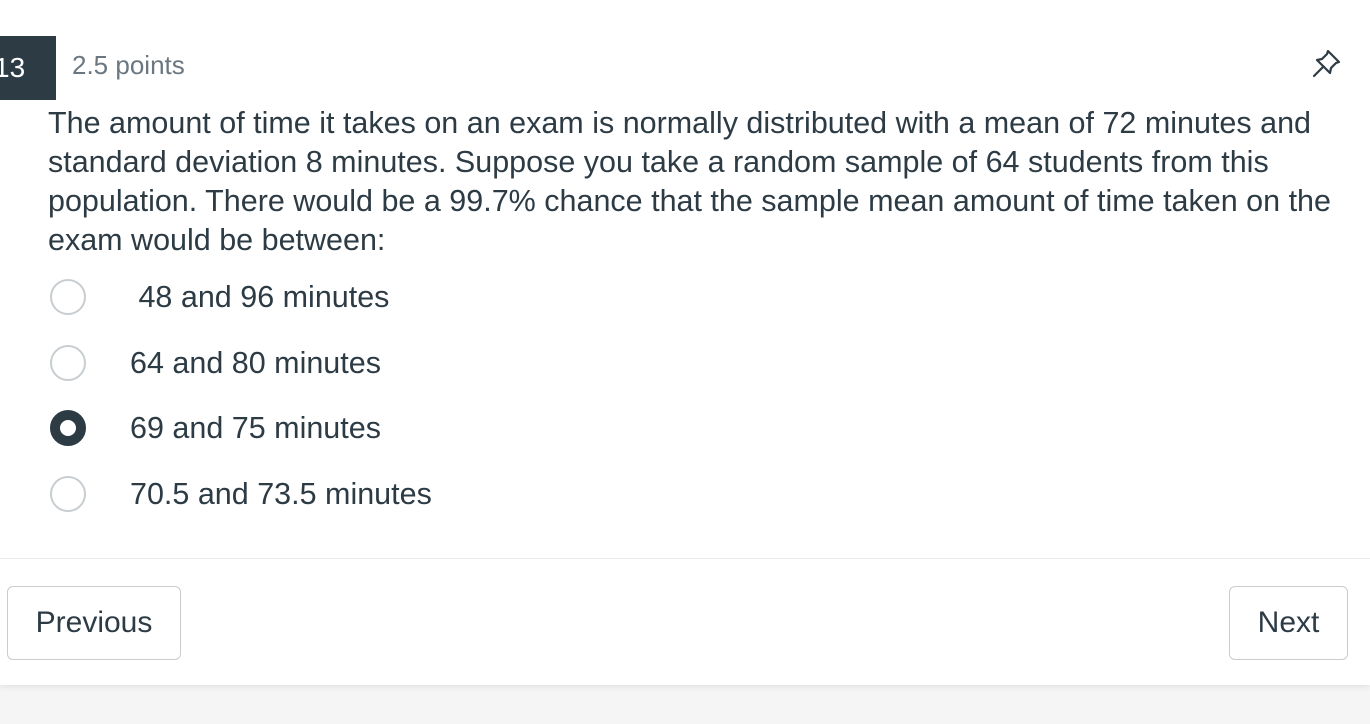 This screenshot has width=1370, height=724. Describe the element at coordinates (685, 558) in the screenshot. I see `divider` at that location.